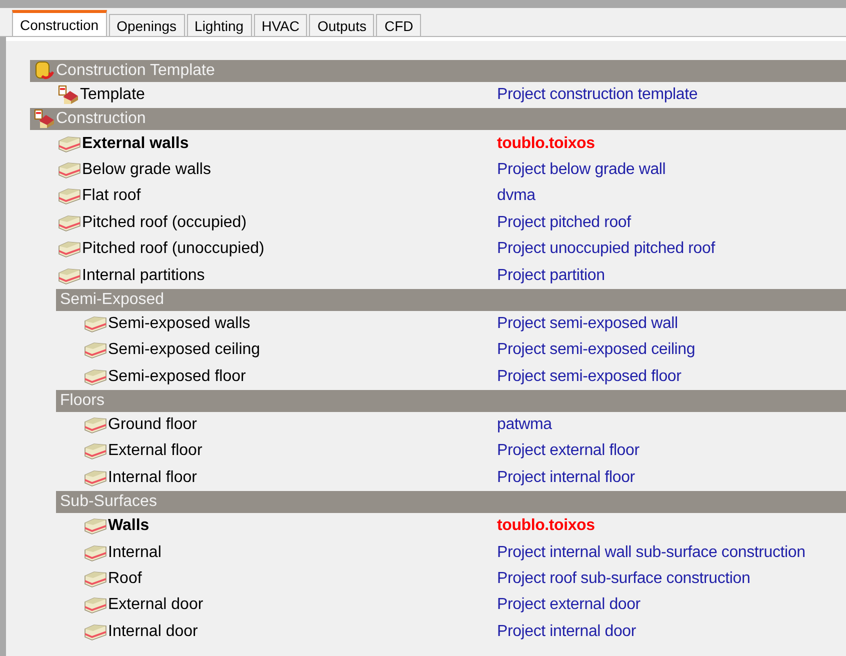 Image resolution: width=846 pixels, height=656 pixels. What do you see at coordinates (341, 25) in the screenshot?
I see `tab: Outputs` at bounding box center [341, 25].